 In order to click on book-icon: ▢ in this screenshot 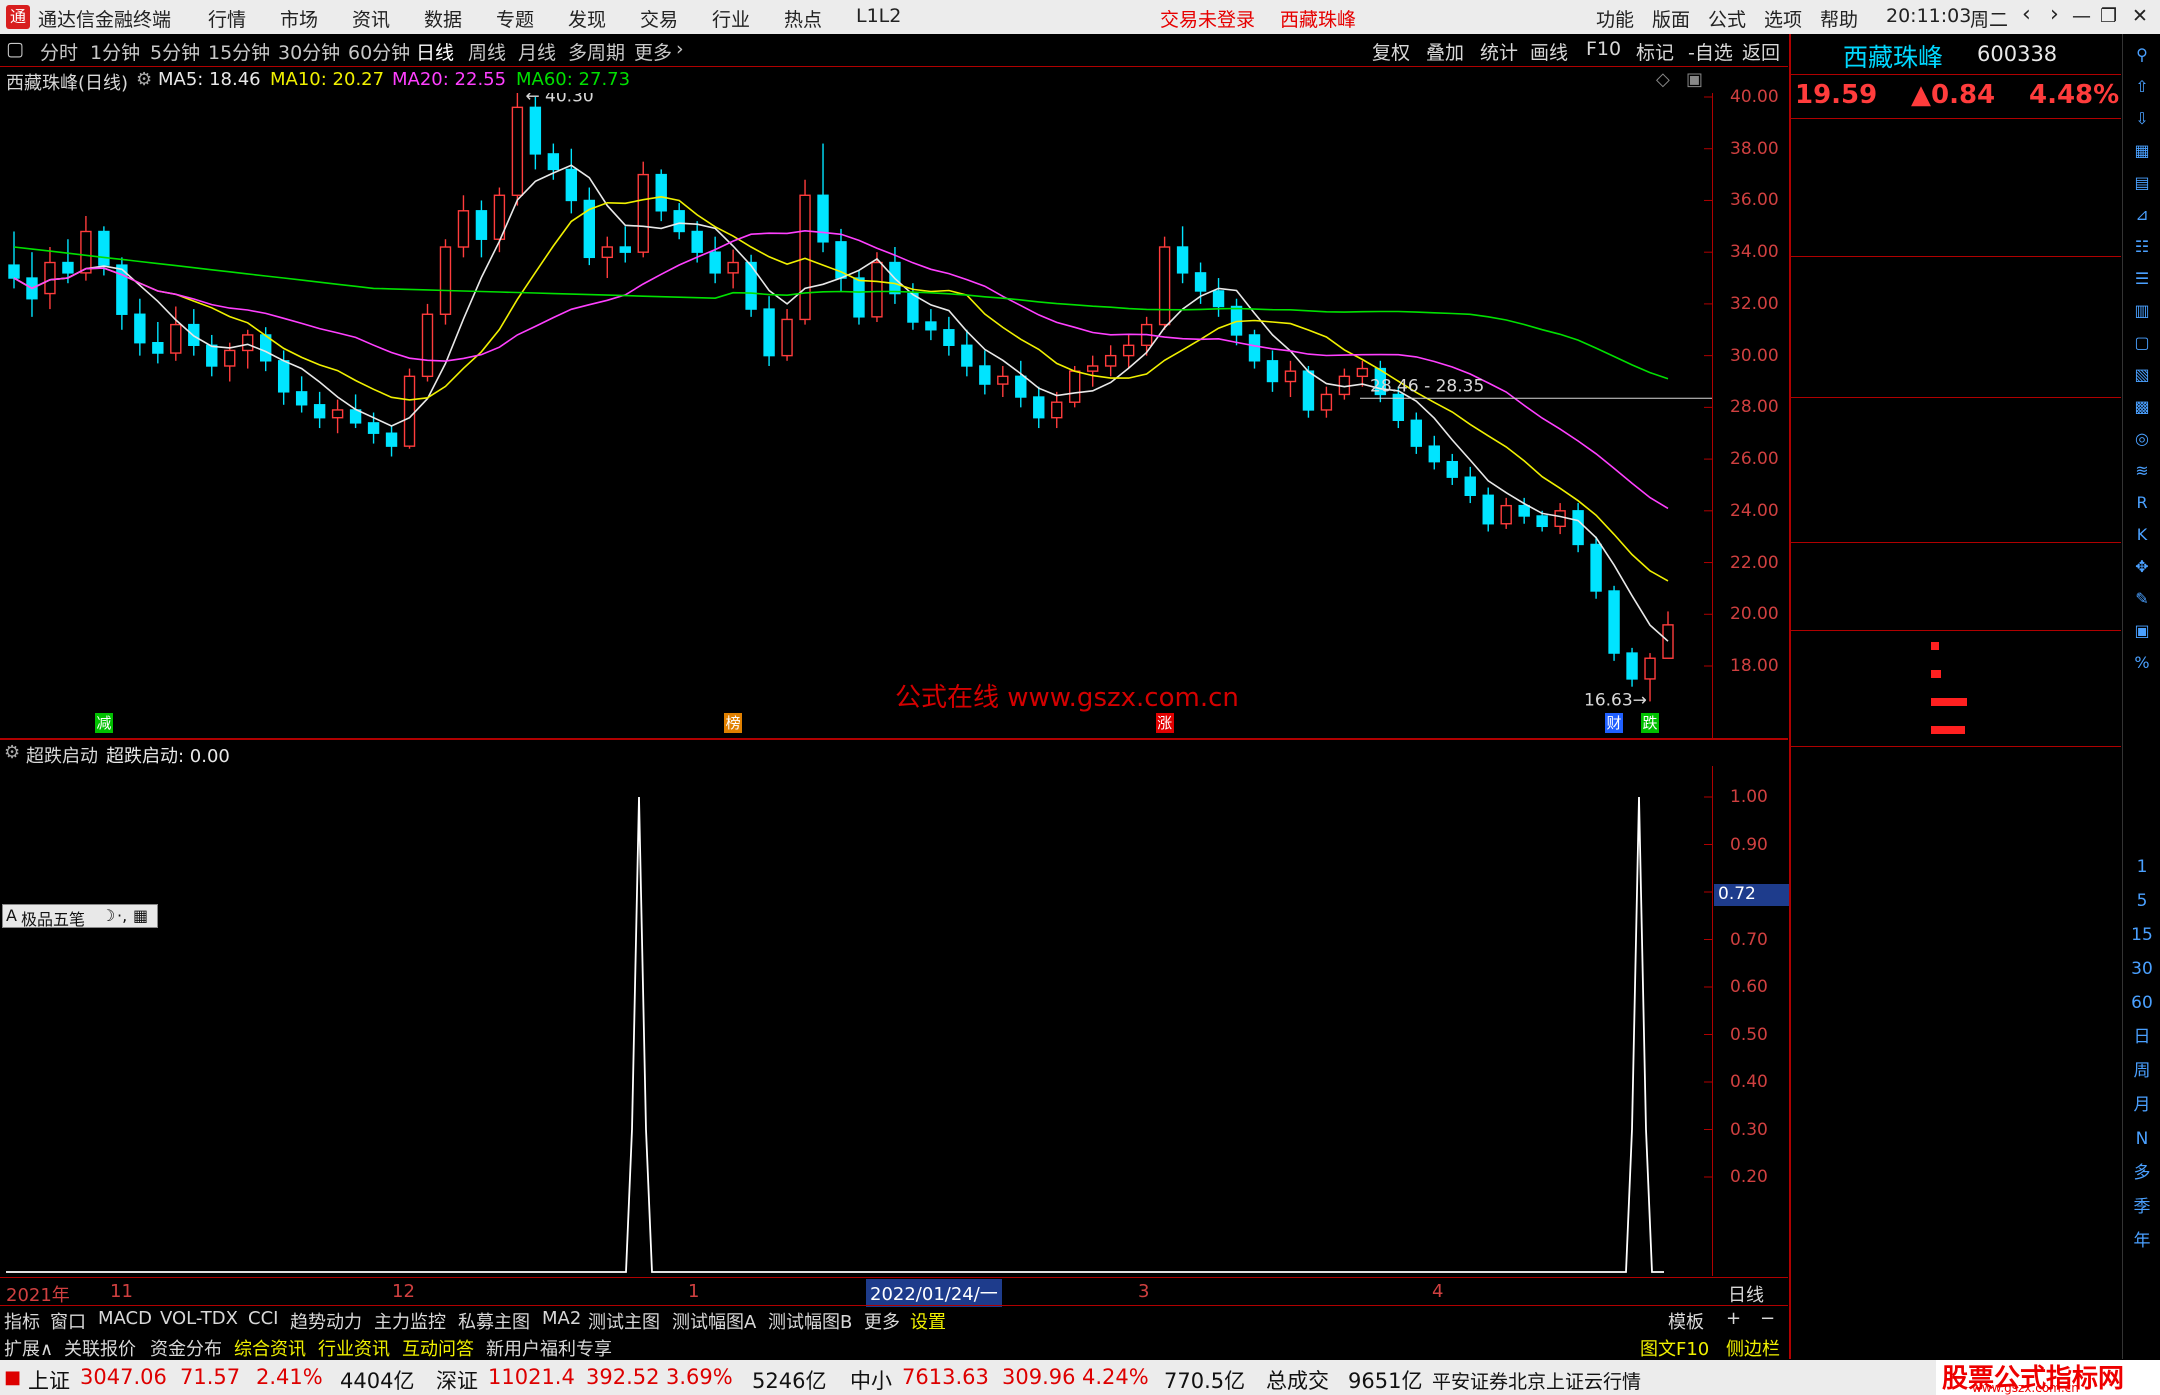, I will do `click(2142, 343)`.